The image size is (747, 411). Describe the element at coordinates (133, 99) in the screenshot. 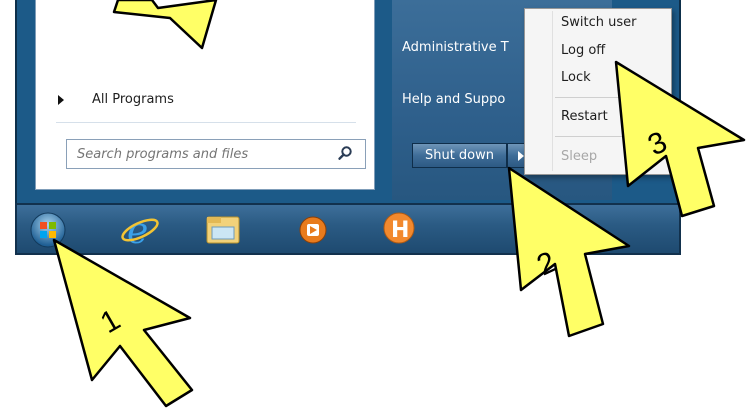

I see `all-programs-label: All Programs` at that location.